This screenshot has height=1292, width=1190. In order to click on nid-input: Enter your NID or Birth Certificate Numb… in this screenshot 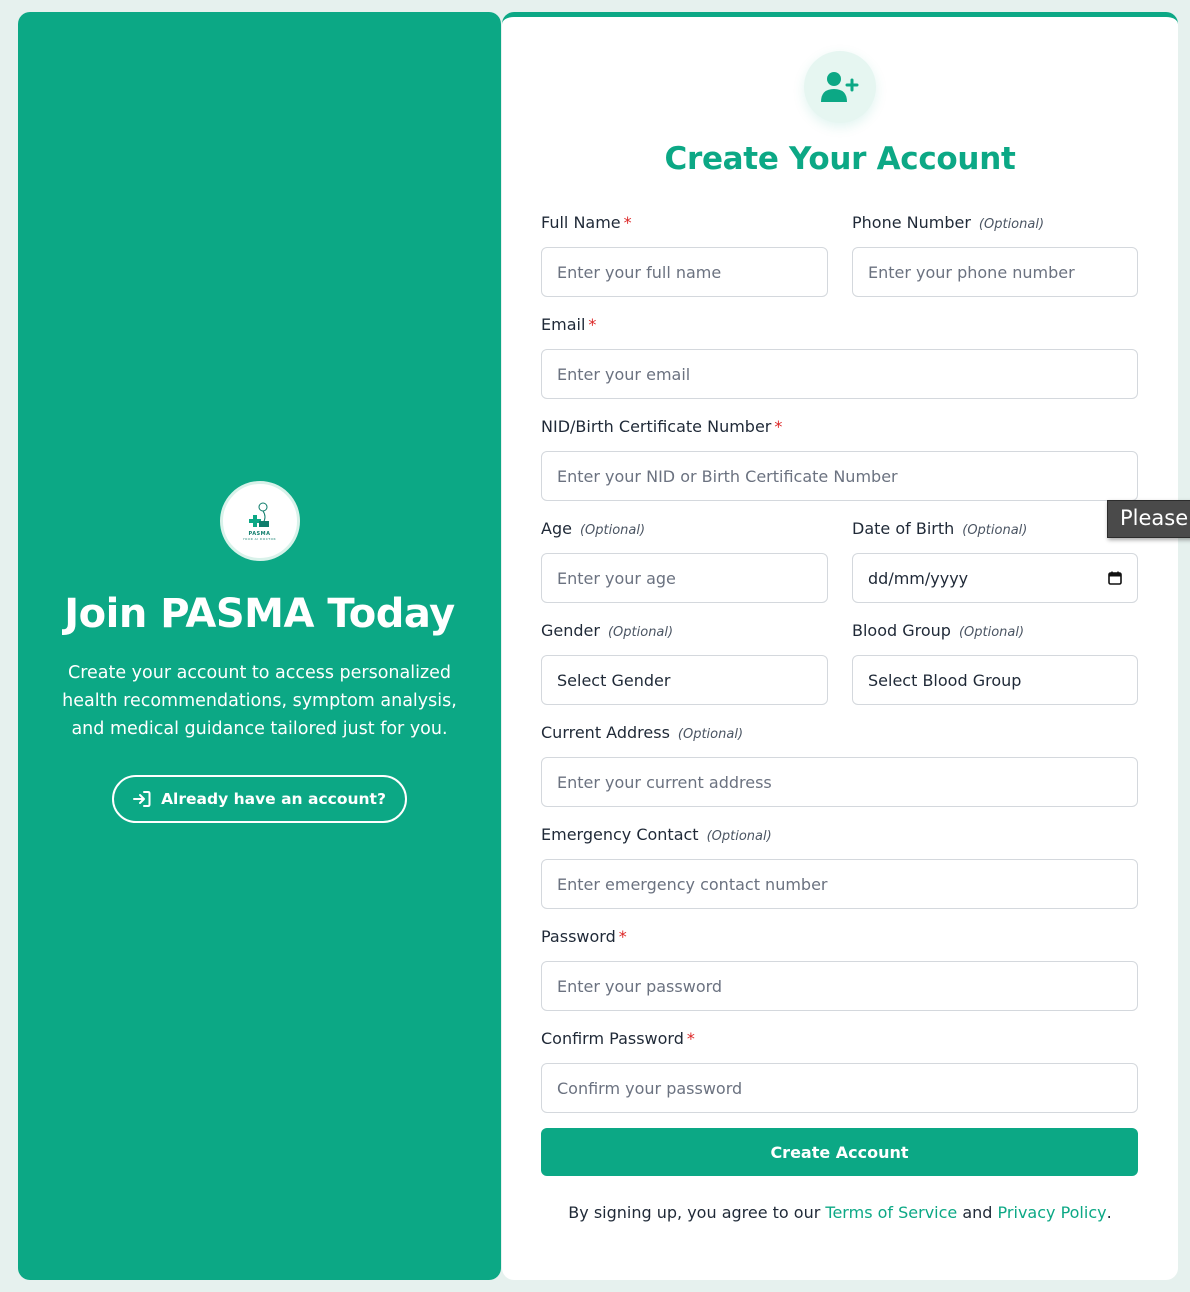, I will do `click(839, 476)`.